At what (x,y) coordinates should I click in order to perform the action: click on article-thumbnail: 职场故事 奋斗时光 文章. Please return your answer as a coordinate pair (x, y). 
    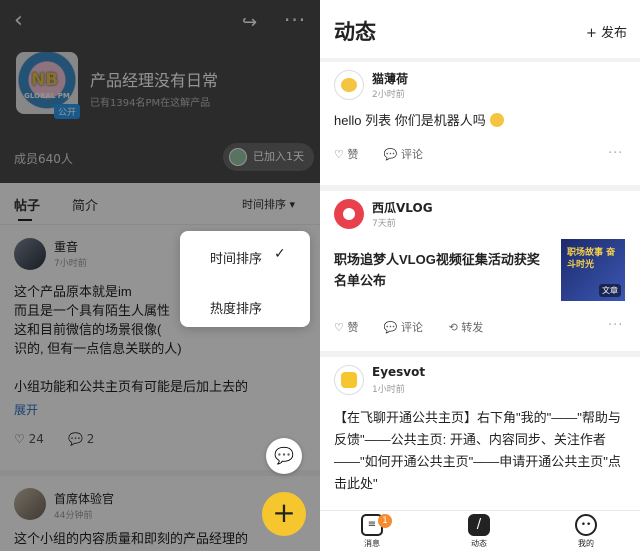
    Looking at the image, I should click on (593, 270).